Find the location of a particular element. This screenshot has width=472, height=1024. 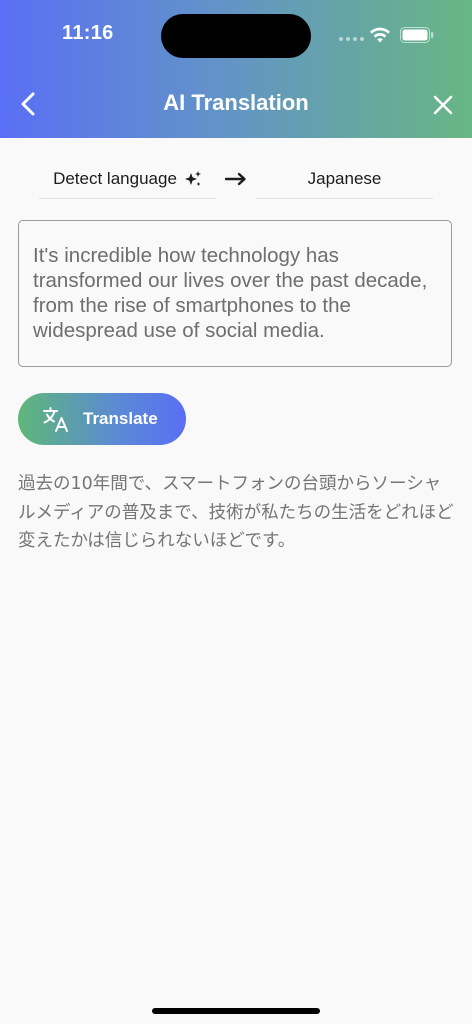

arrow-right-icon is located at coordinates (235, 179).